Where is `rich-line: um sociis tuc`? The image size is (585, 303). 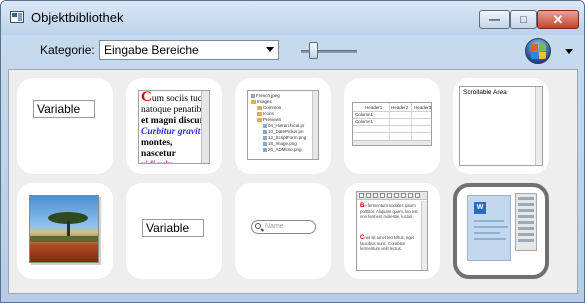 rich-line: um sociis tuc is located at coordinates (176, 99).